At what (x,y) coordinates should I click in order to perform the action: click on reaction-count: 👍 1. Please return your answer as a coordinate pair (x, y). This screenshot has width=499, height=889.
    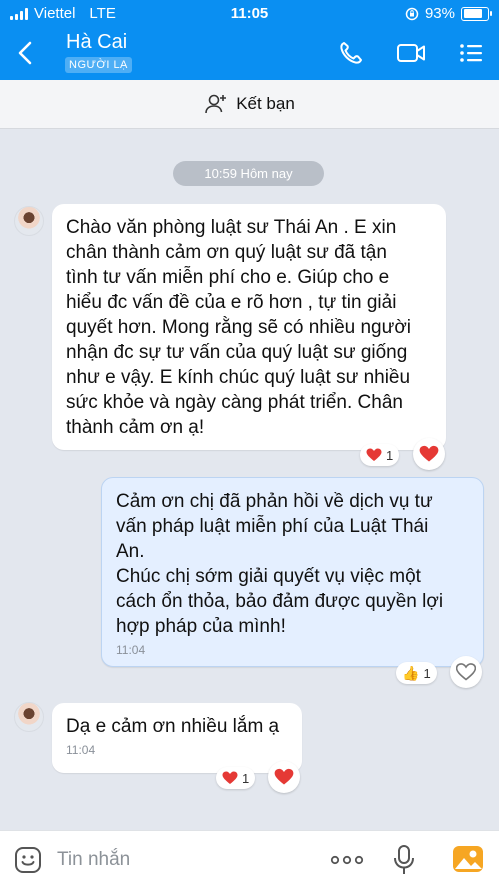
    Looking at the image, I should click on (416, 673).